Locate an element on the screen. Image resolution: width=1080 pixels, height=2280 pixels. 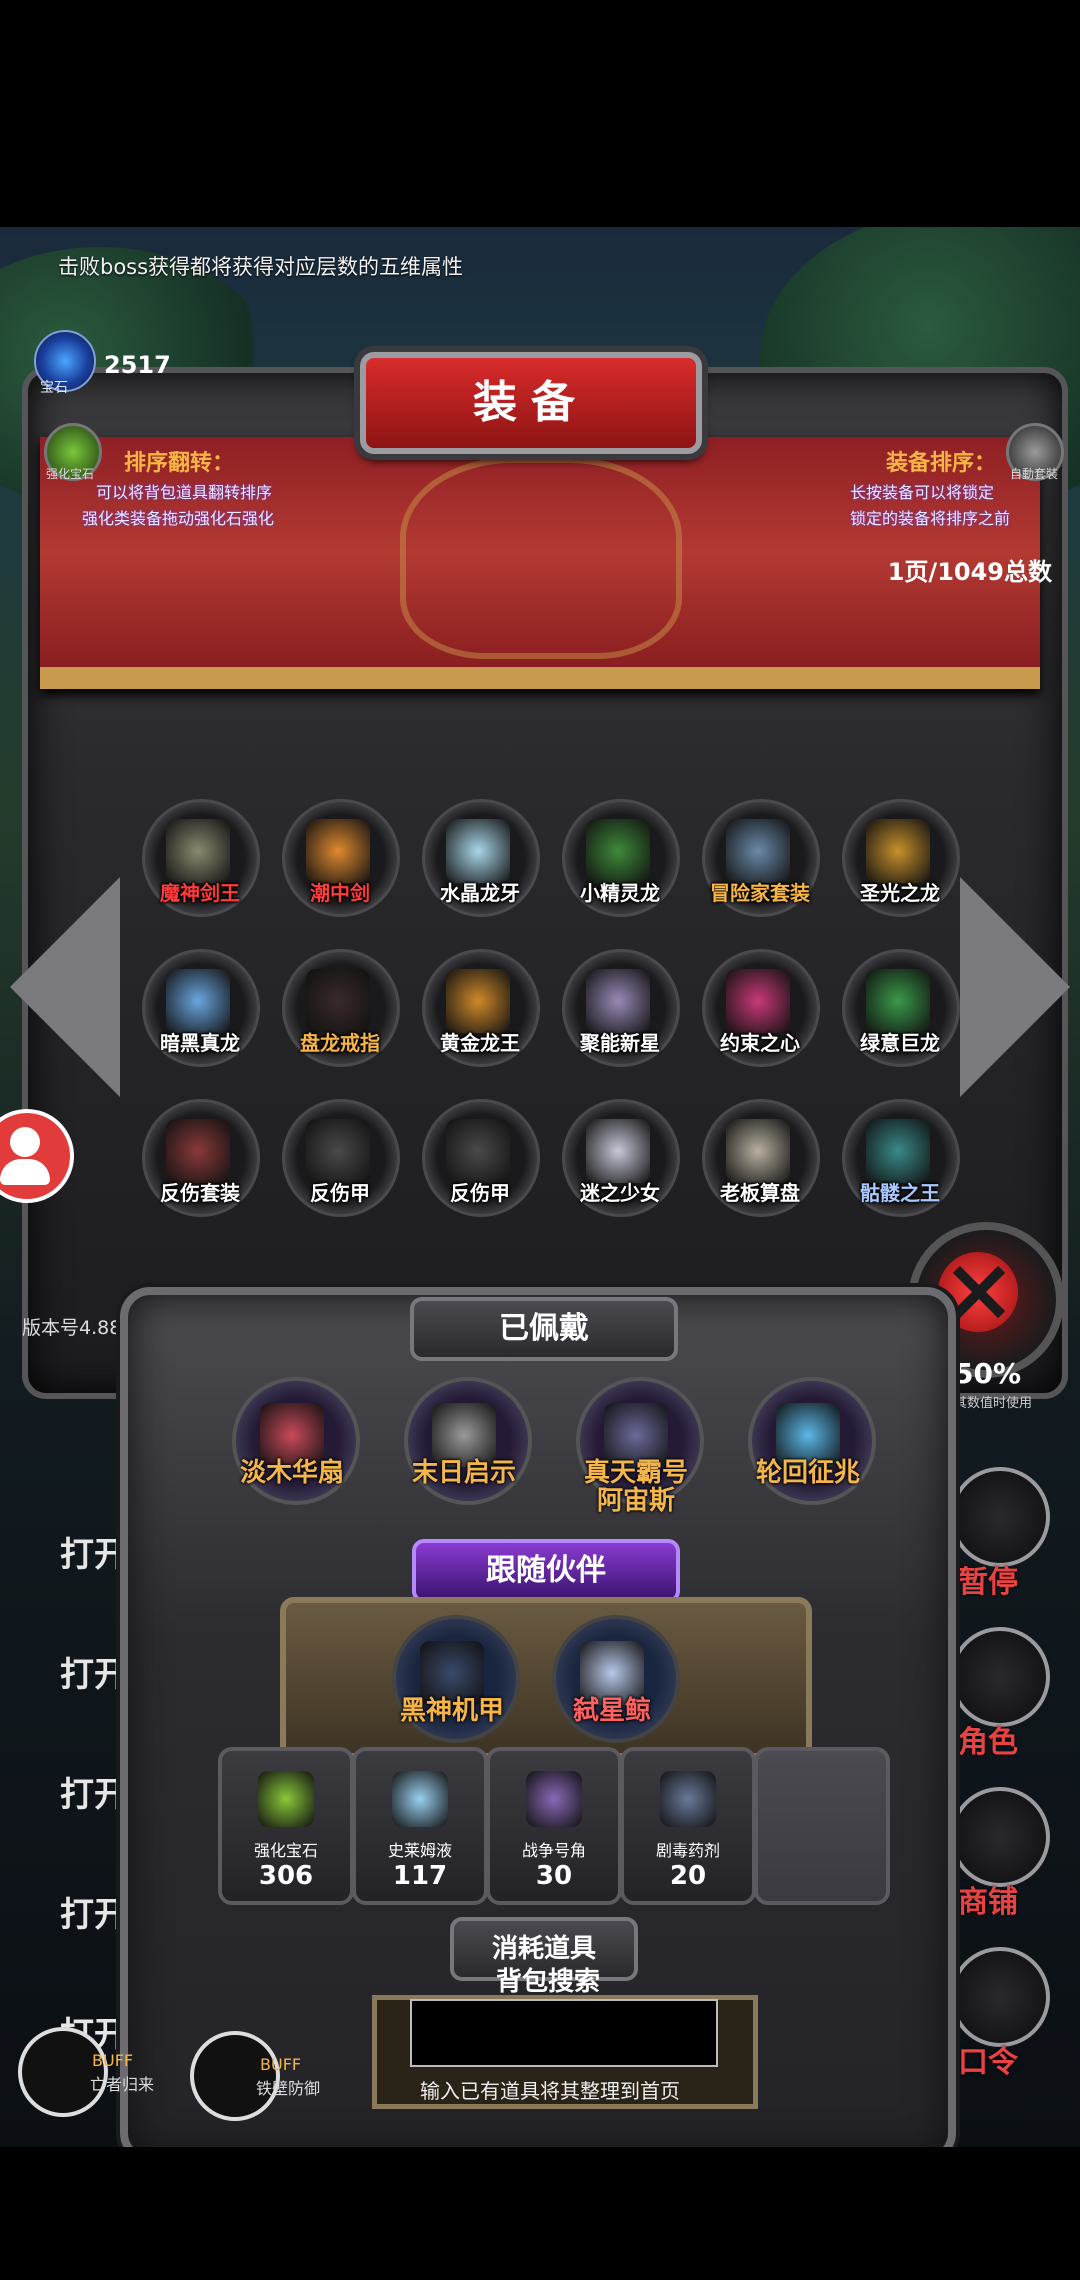
companion-slot: 弑星鲸 is located at coordinates (616, 1679).